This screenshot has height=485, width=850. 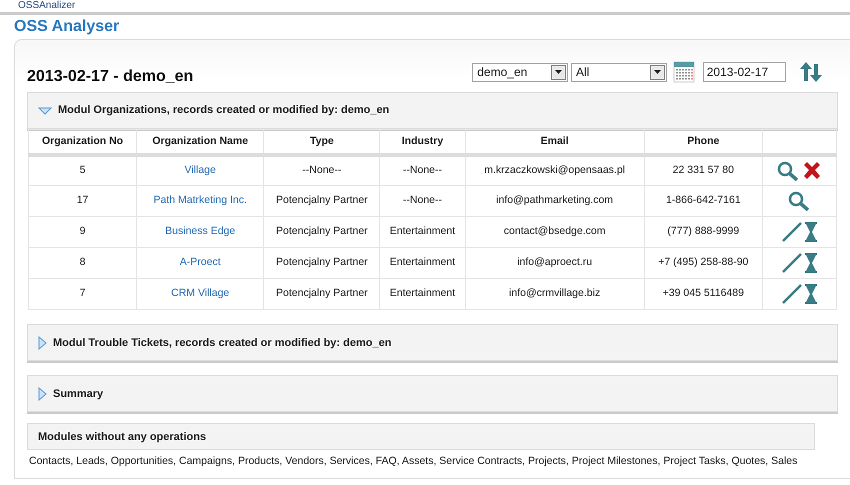 What do you see at coordinates (222, 343) in the screenshot?
I see `section-title: Modul Trouble Tickets, records created or modified by: demo_en` at bounding box center [222, 343].